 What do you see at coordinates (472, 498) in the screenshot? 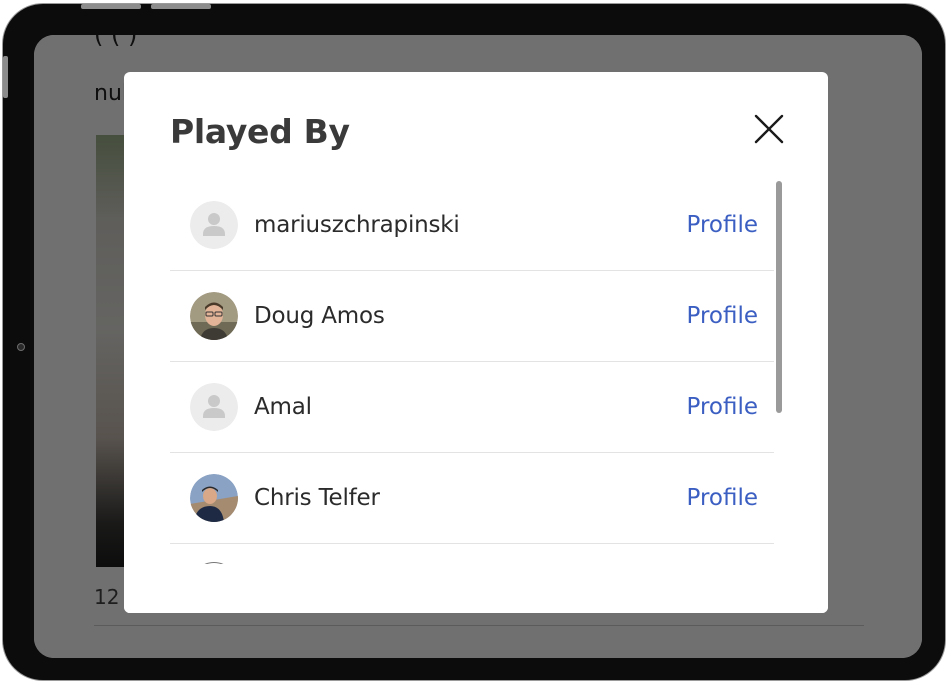
I see `list-item: Chris Telfer Profile` at bounding box center [472, 498].